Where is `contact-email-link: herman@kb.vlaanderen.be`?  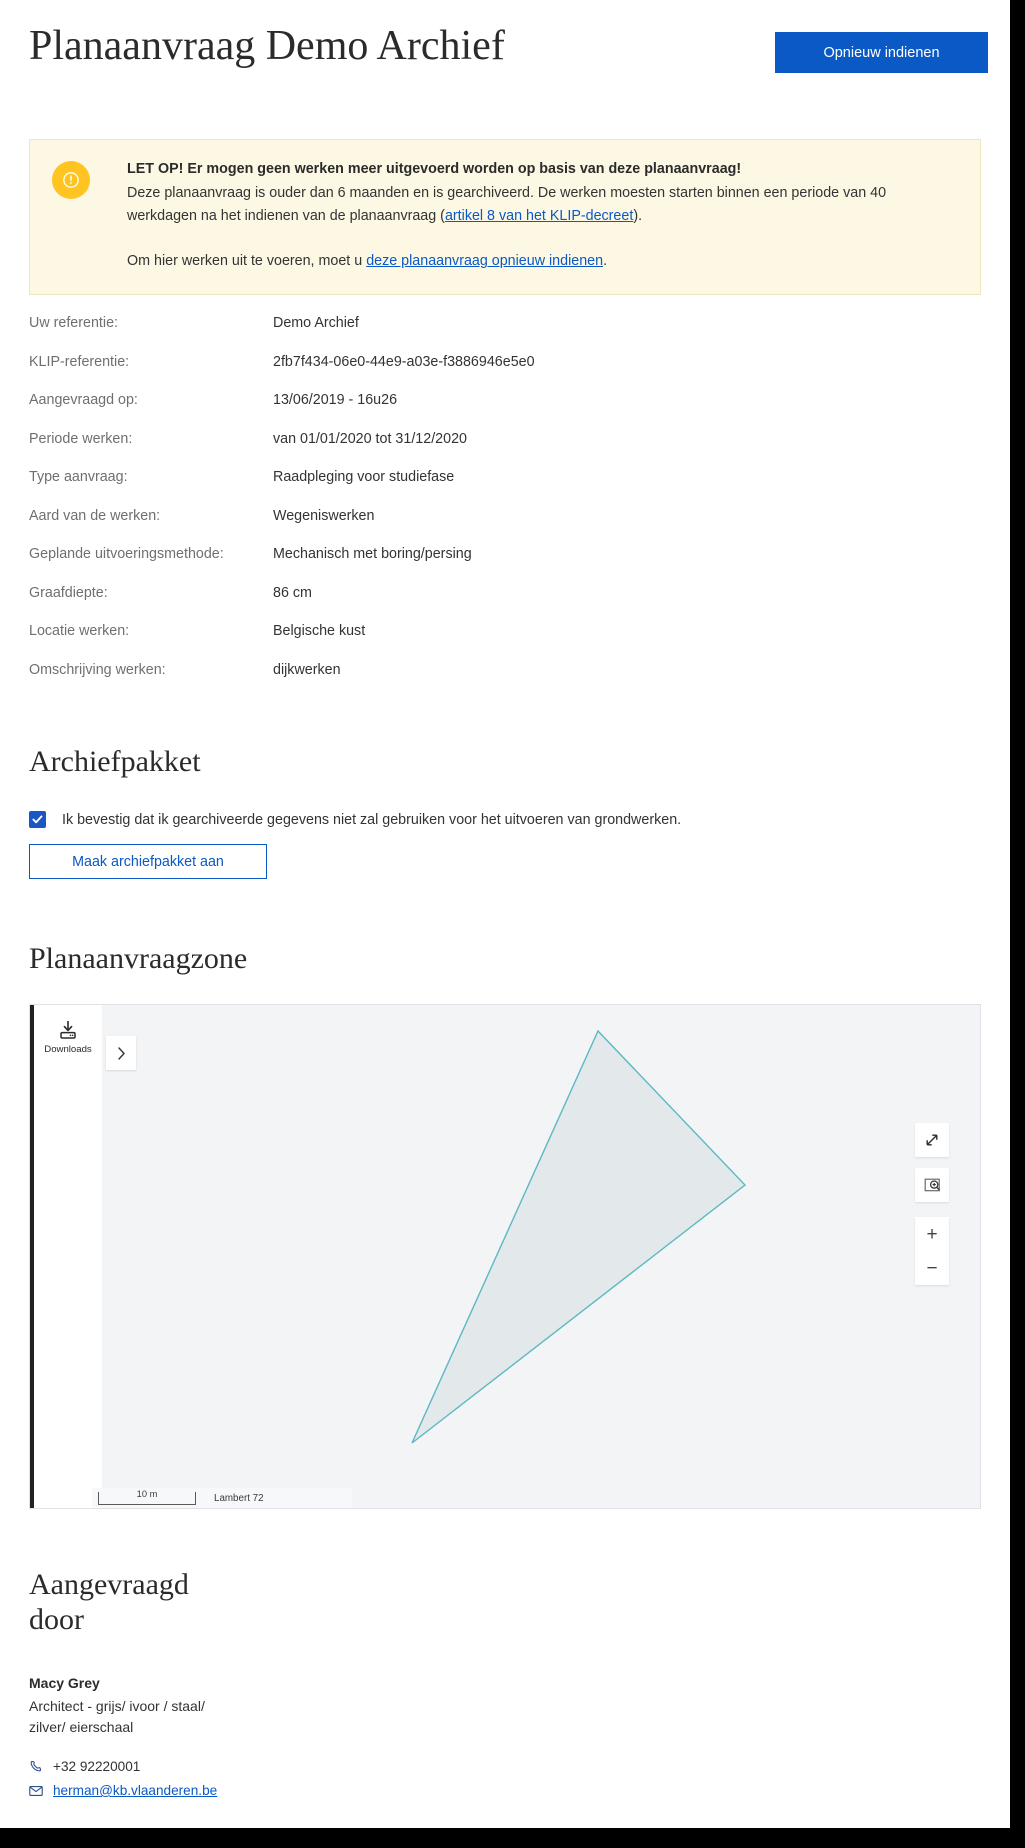
contact-email-link: herman@kb.vlaanderen.be is located at coordinates (135, 1790).